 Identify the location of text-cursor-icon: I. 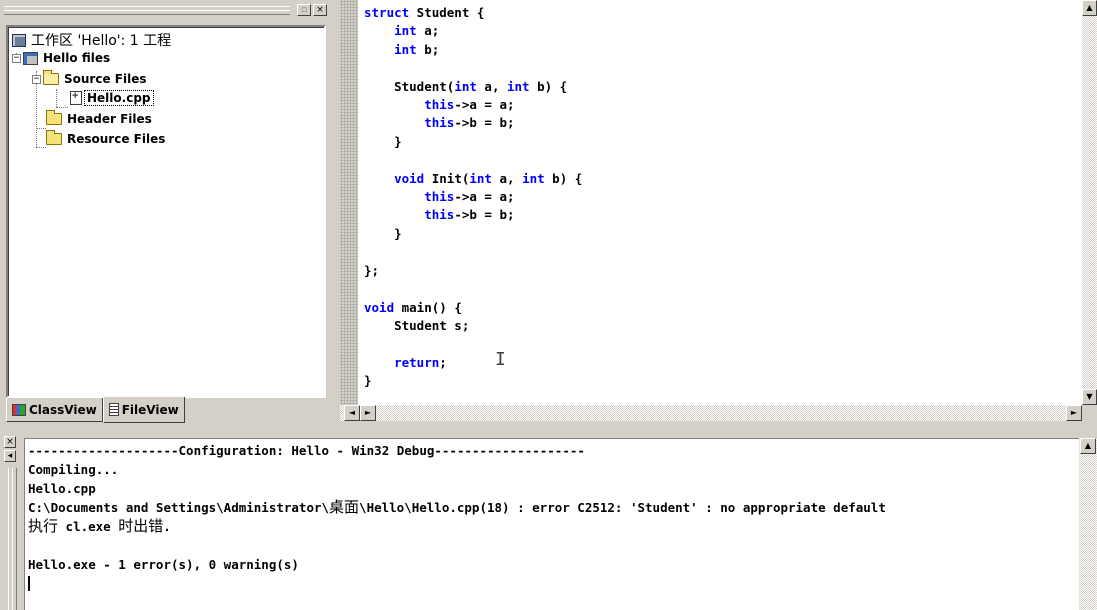
(500, 359).